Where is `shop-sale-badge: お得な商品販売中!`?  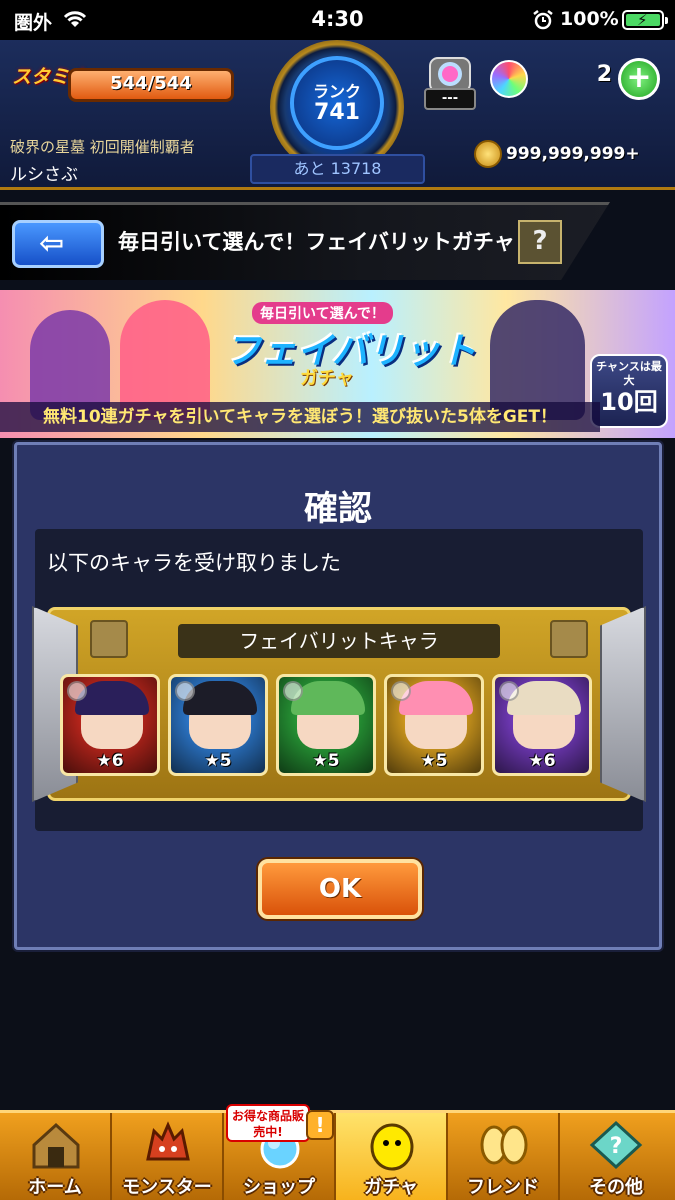
shop-sale-badge: お得な商品販売中! is located at coordinates (268, 1123).